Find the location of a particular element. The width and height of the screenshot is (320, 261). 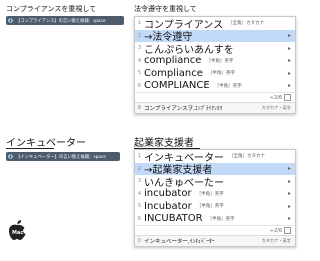

candidate-row: 6 COMPLIANCE ［半角］英字 ▸ is located at coordinates (215, 86).